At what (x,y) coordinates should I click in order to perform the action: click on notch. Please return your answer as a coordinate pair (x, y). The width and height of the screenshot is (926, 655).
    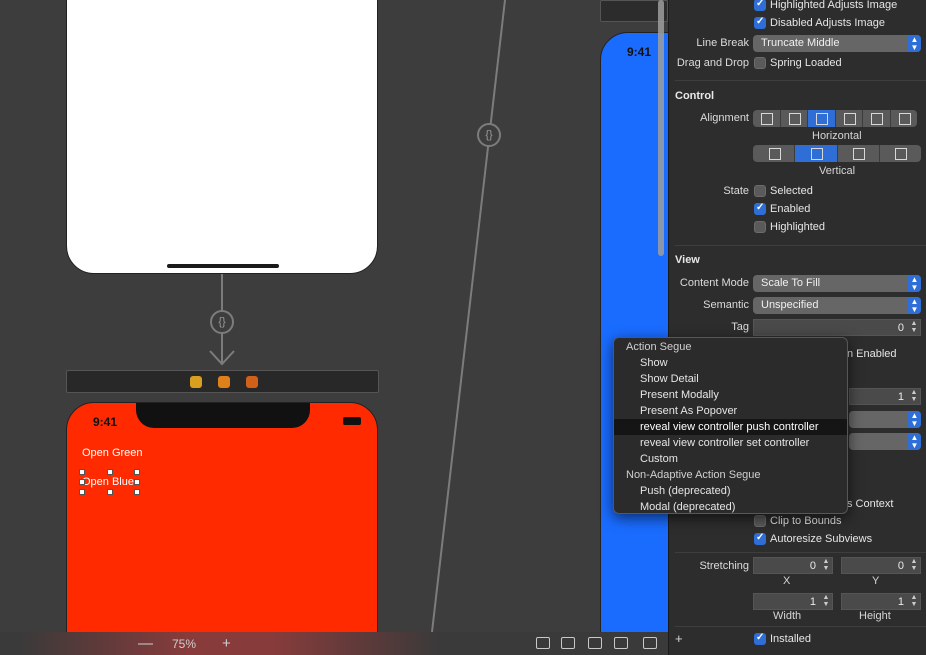
    Looking at the image, I should click on (223, 415).